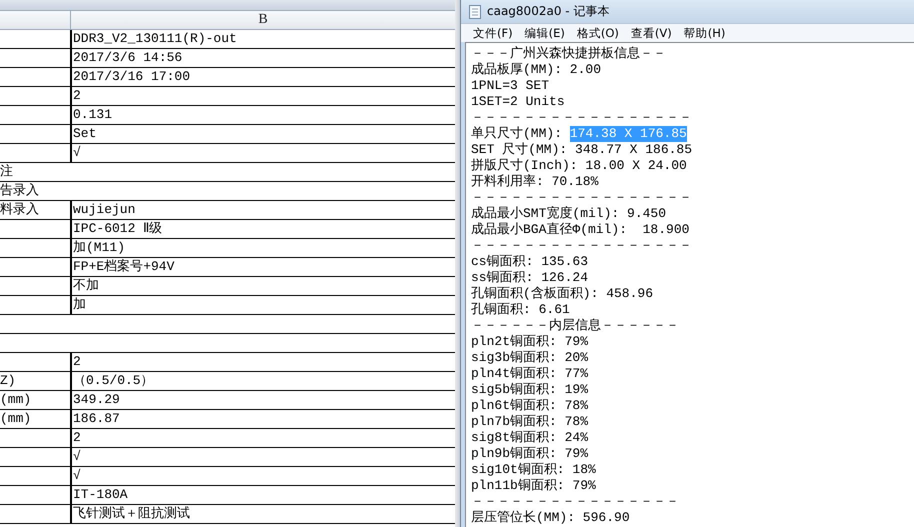  Describe the element at coordinates (8, 381) in the screenshot. I see `table-cell-text: Z)` at that location.